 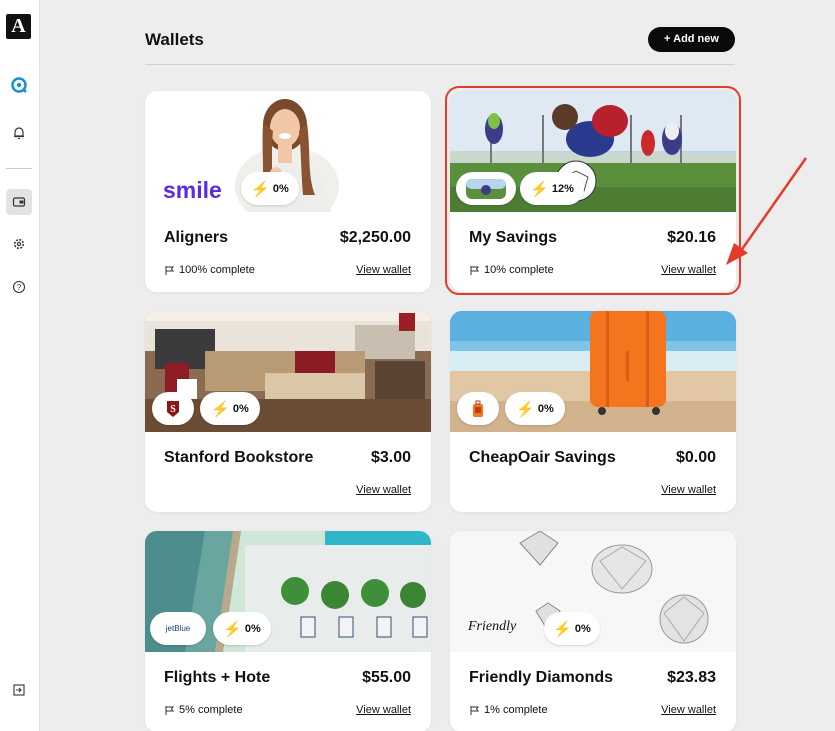 What do you see at coordinates (20, 365) in the screenshot?
I see `sidebar: A ?` at bounding box center [20, 365].